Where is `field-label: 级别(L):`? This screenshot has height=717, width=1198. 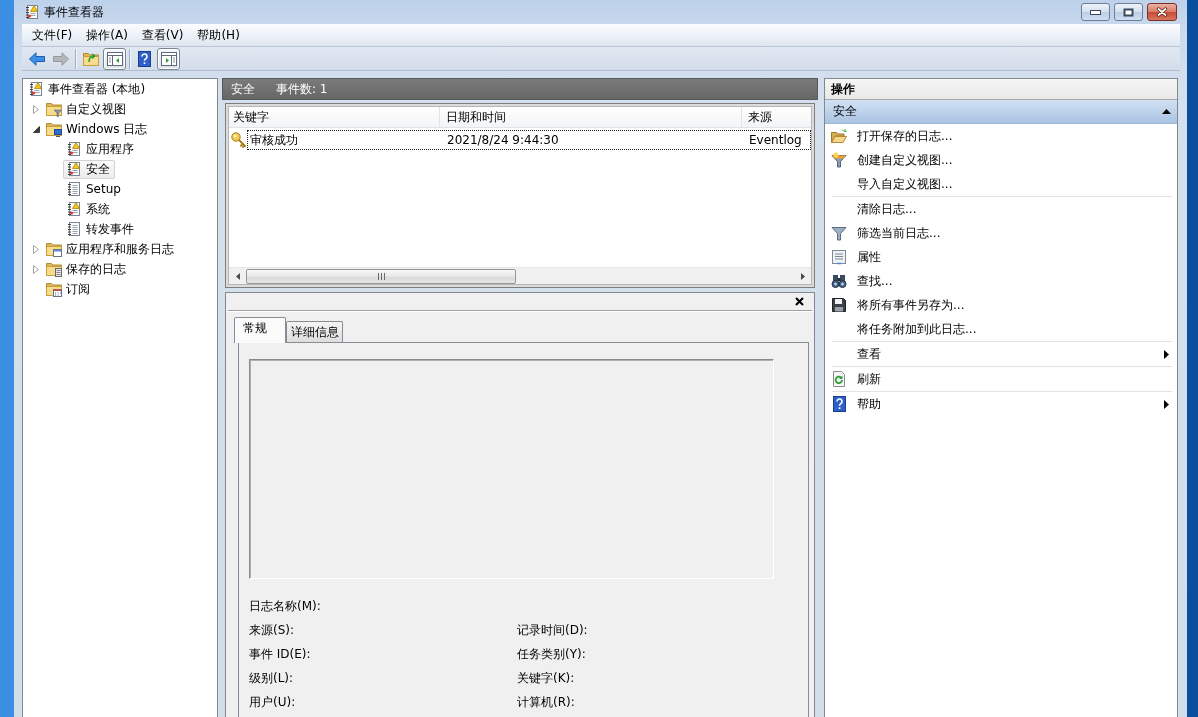 field-label: 级别(L): is located at coordinates (271, 678).